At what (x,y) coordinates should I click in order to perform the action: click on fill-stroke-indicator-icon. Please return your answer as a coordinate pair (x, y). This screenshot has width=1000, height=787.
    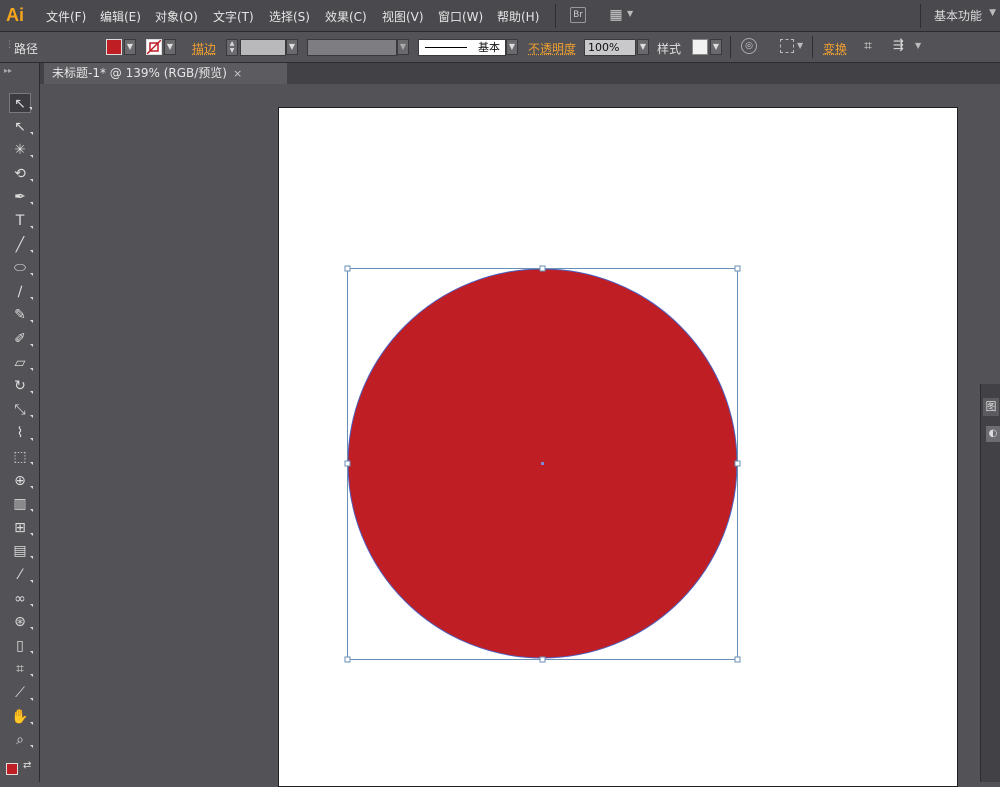
    Looking at the image, I should click on (12, 769).